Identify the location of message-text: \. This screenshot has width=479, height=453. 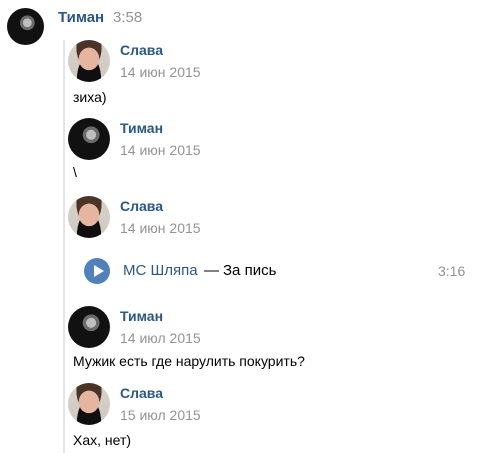
(75, 172).